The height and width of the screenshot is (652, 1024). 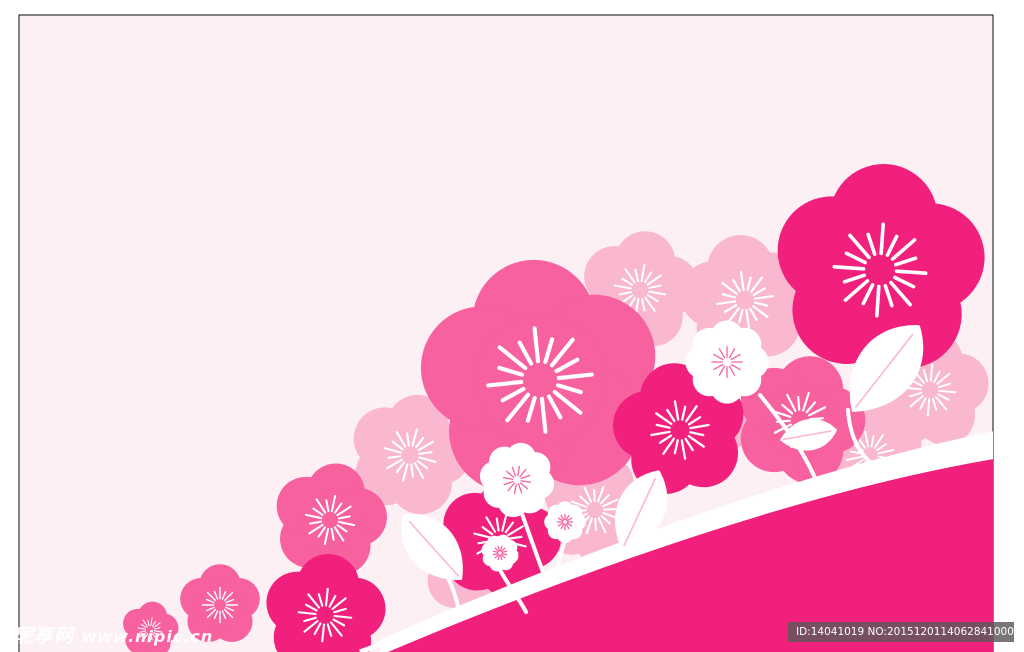 I want to click on watermark-brand-name: 昵享网, so click(x=44, y=636).